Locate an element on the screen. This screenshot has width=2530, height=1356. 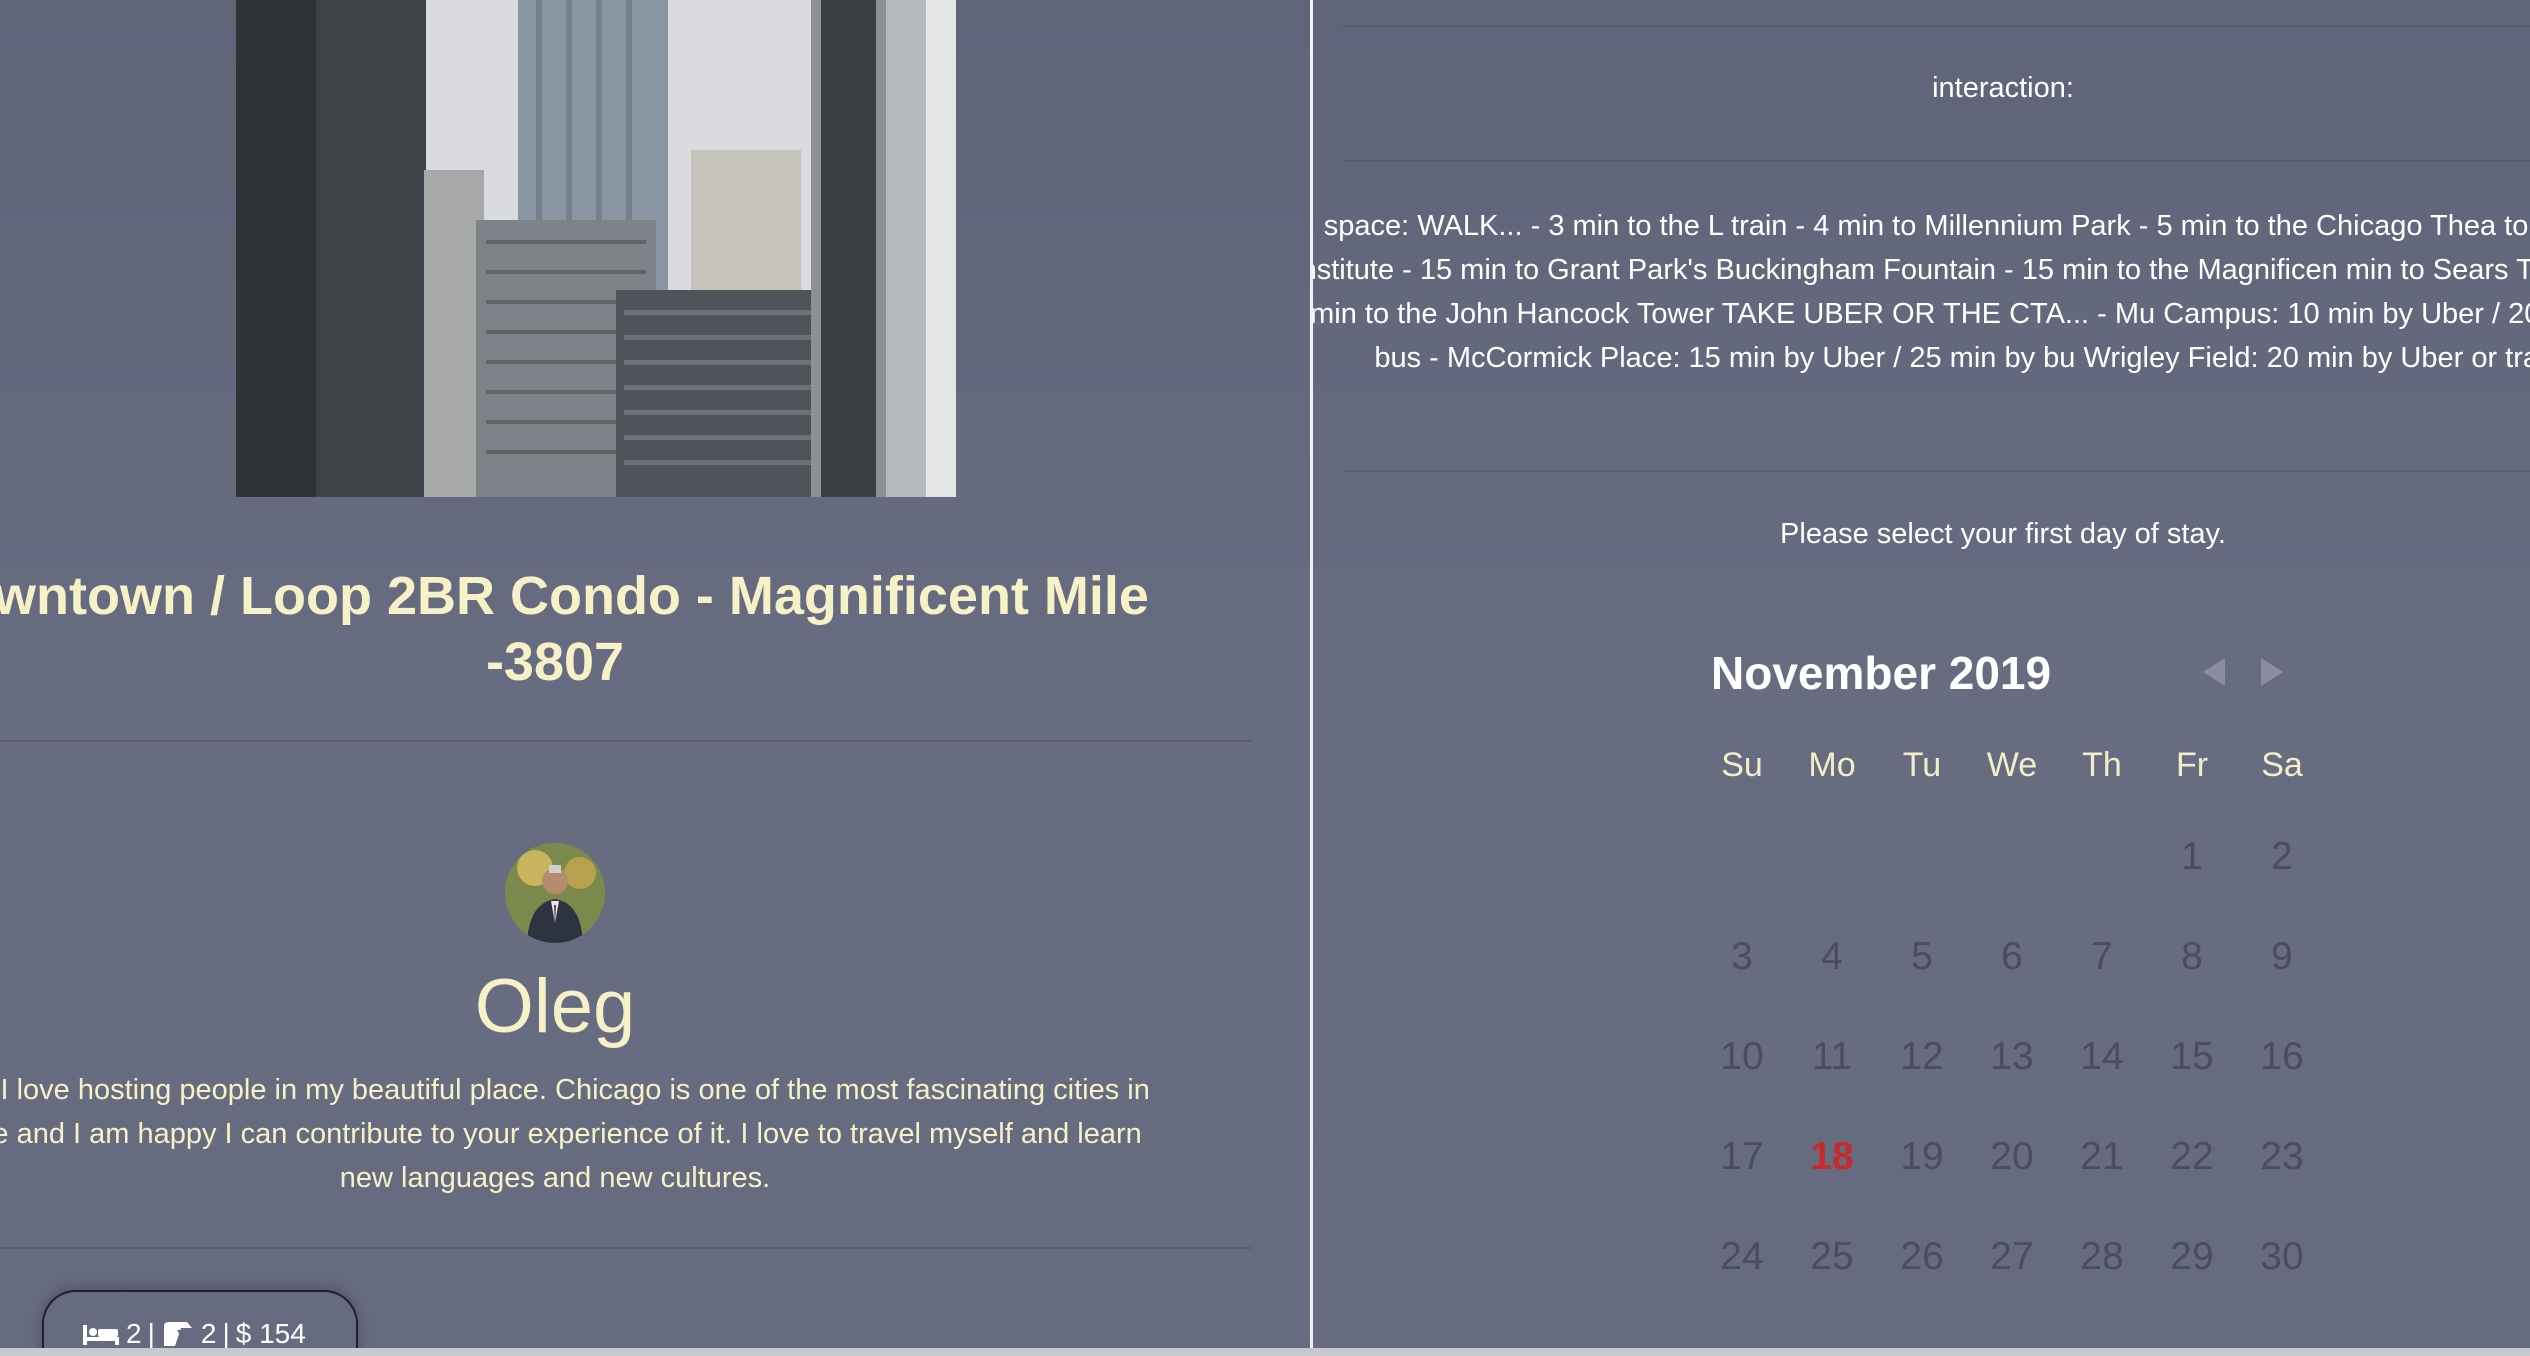
nightly-price: $ 154 is located at coordinates (270, 1333).